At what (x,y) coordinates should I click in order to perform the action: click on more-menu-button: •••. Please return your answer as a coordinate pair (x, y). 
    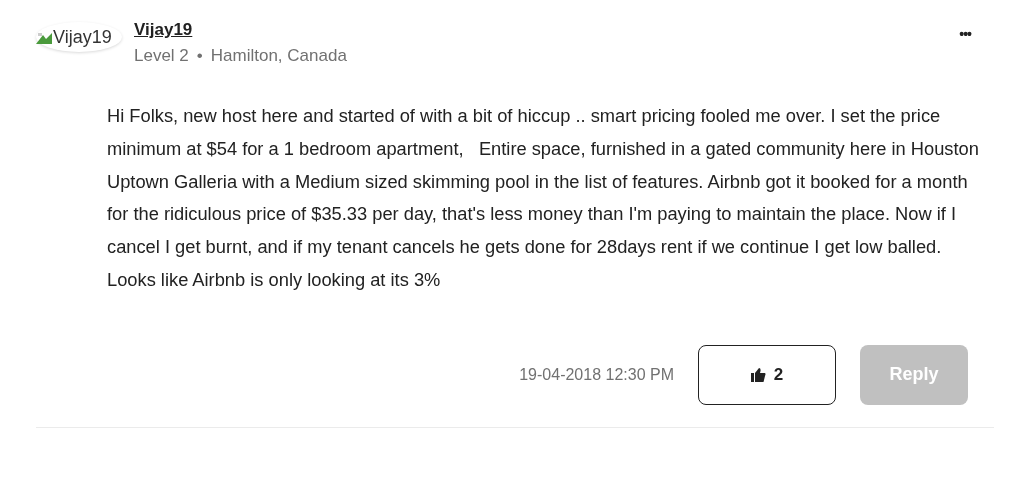
    Looking at the image, I should click on (965, 34).